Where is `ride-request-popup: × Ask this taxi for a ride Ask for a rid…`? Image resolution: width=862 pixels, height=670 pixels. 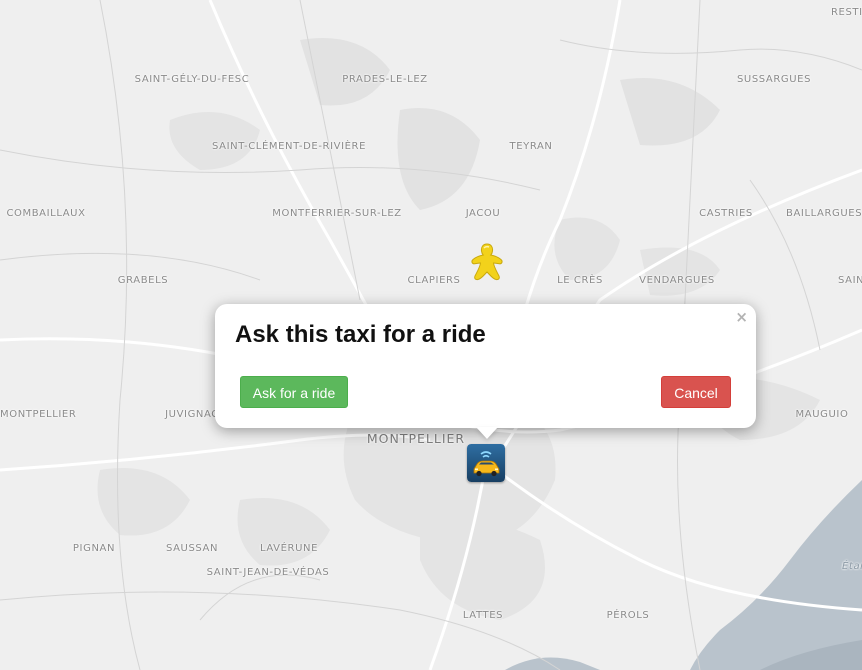
ride-request-popup: × Ask this taxi for a ride Ask for a rid… is located at coordinates (485, 366).